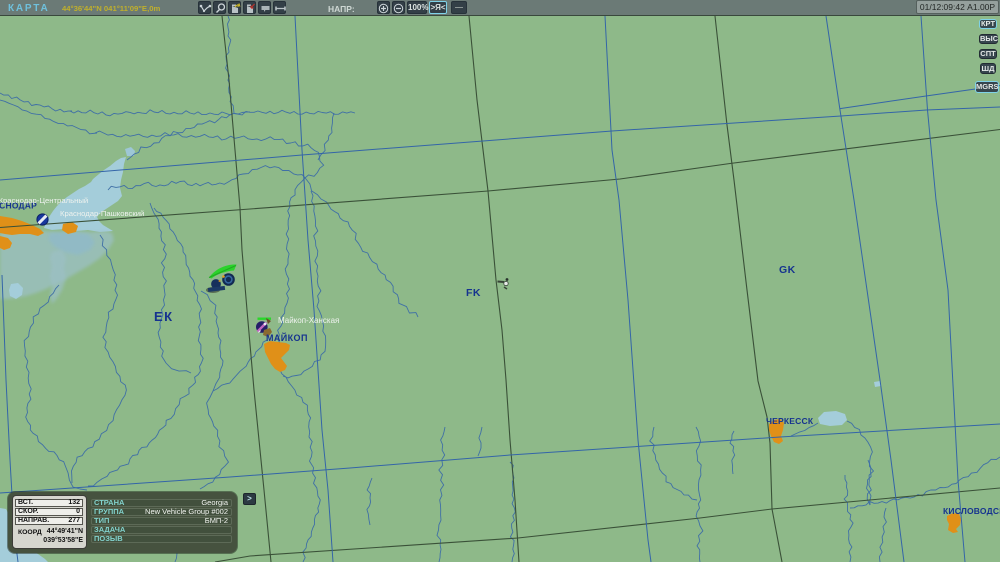 Image resolution: width=1000 pixels, height=562 pixels. Describe the element at coordinates (308, 320) in the screenshot. I see `svg-text: Майкоп-Ханская` at that location.